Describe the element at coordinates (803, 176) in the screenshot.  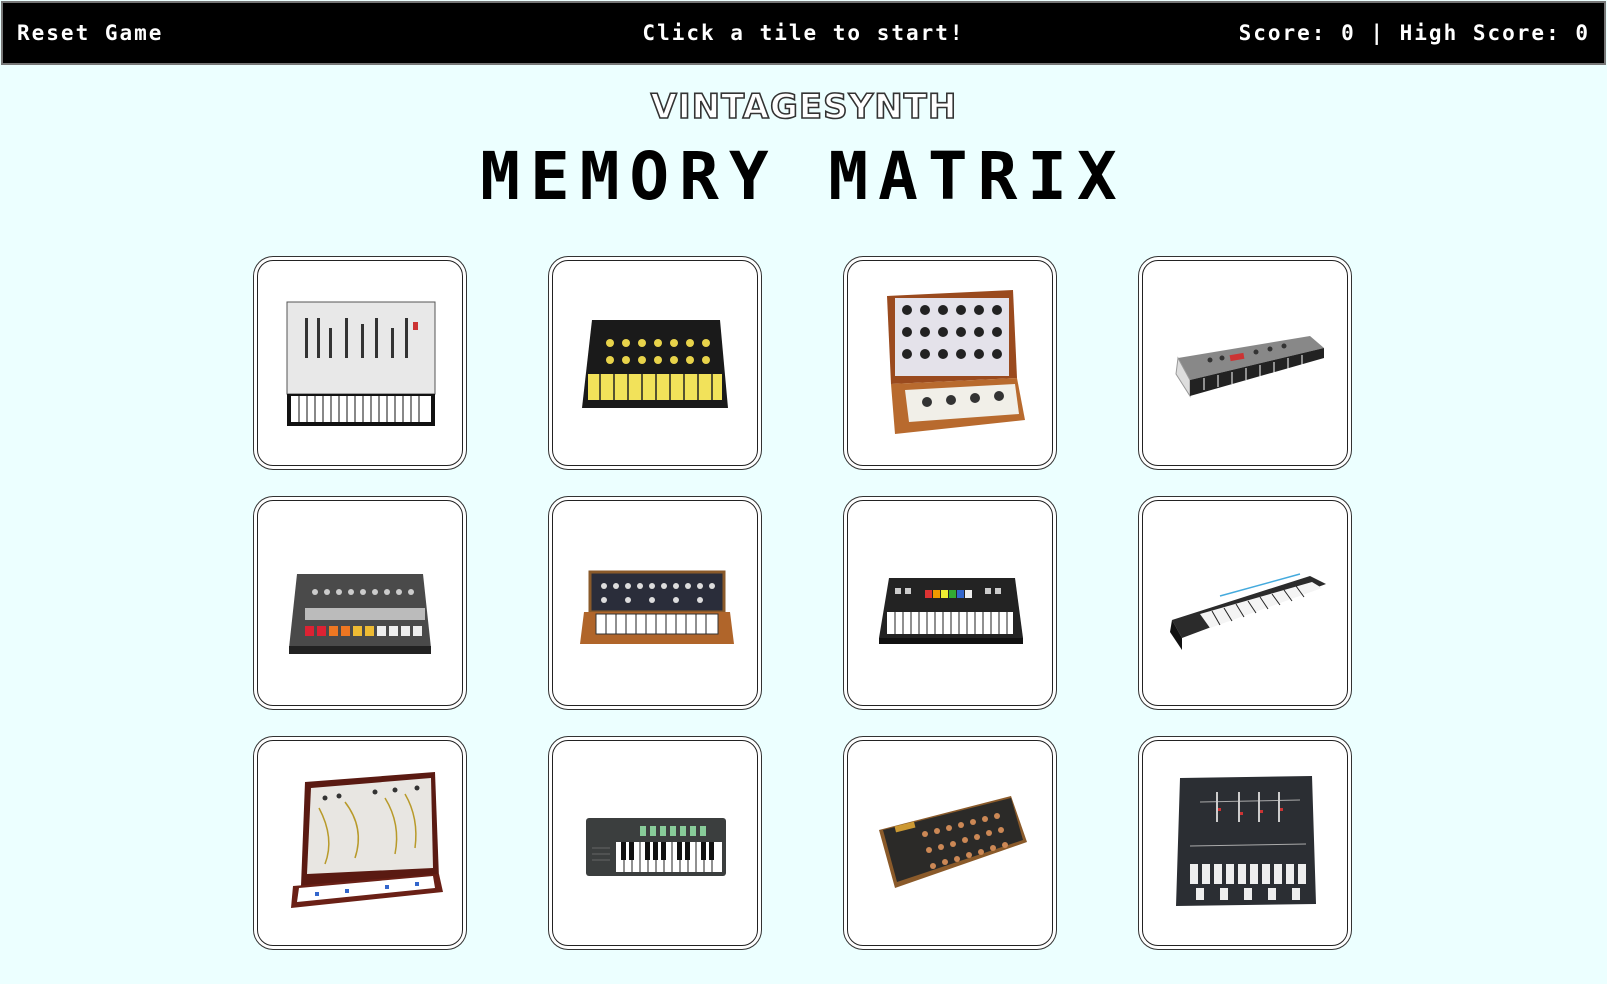
I see `page-title: MEMORY MATRIX` at that location.